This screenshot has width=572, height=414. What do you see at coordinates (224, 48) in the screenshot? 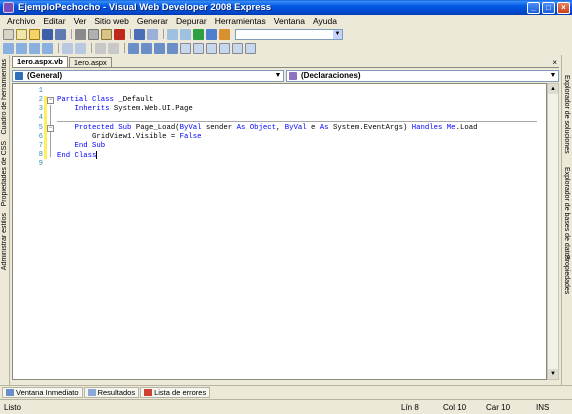
I see `table-icon` at bounding box center [224, 48].